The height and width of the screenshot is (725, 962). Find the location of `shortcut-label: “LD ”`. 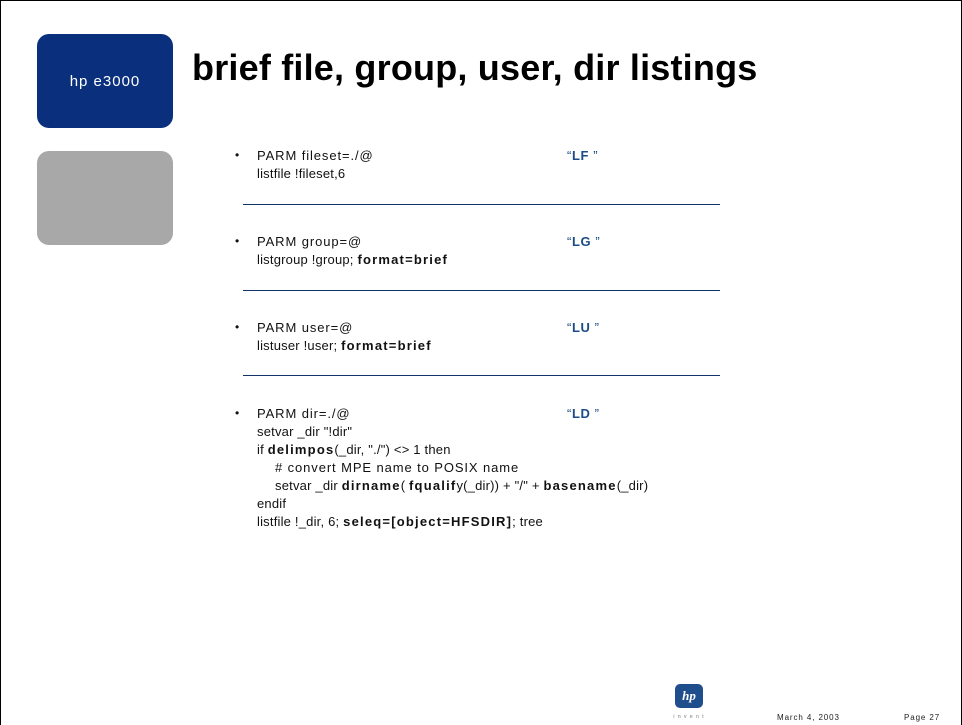

shortcut-label: “LD ” is located at coordinates (583, 413).